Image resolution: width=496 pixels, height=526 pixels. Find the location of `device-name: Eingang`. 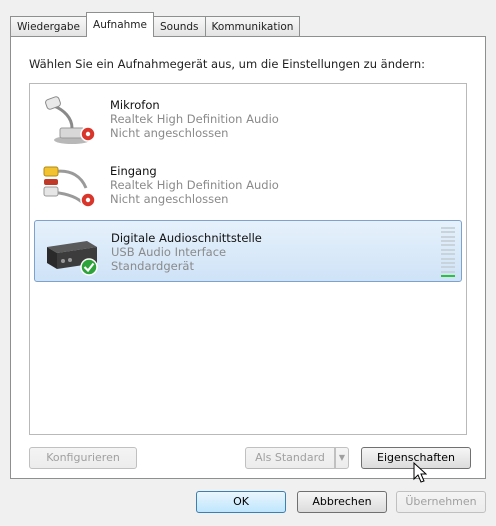

device-name: Eingang is located at coordinates (133, 171).